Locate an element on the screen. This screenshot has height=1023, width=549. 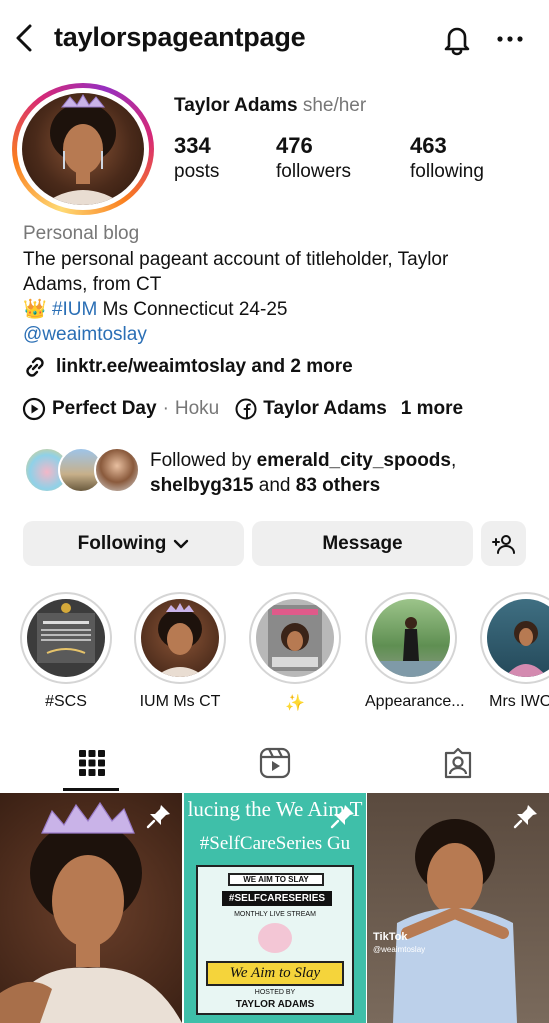
tagged-icon is located at coordinates (457, 763).